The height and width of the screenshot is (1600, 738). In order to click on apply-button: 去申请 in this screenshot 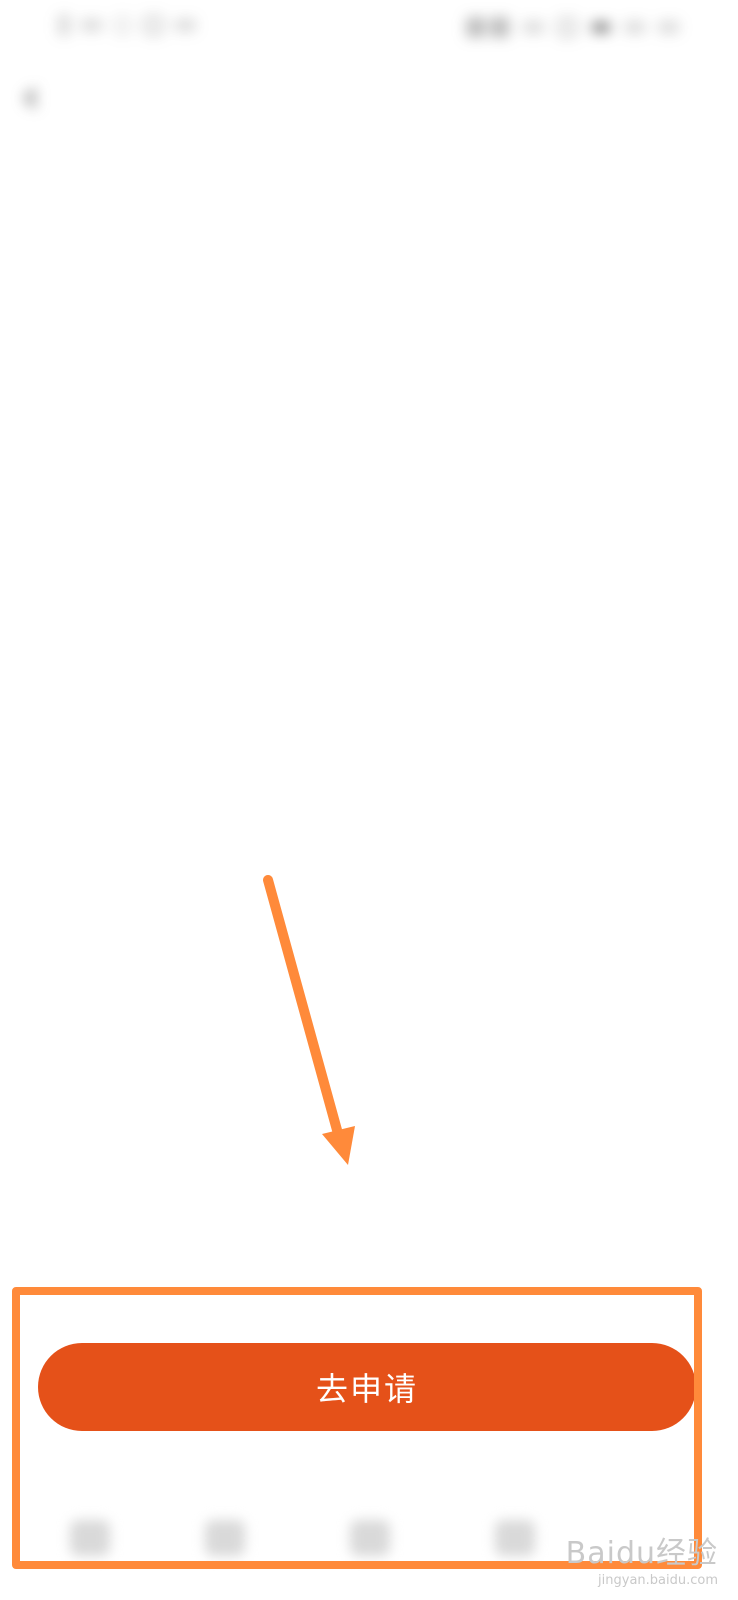, I will do `click(367, 1387)`.